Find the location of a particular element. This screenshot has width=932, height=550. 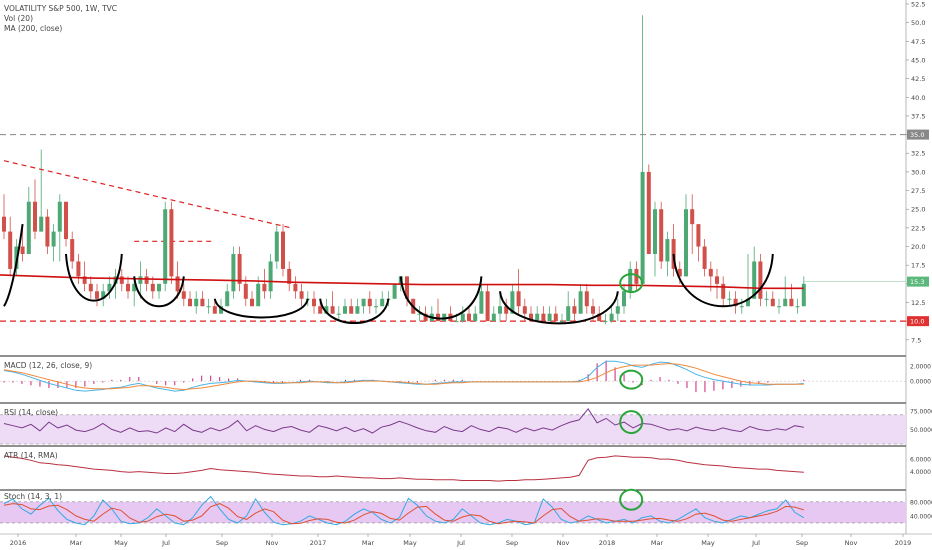

y-tick-label: 27.5 is located at coordinates (918, 191).